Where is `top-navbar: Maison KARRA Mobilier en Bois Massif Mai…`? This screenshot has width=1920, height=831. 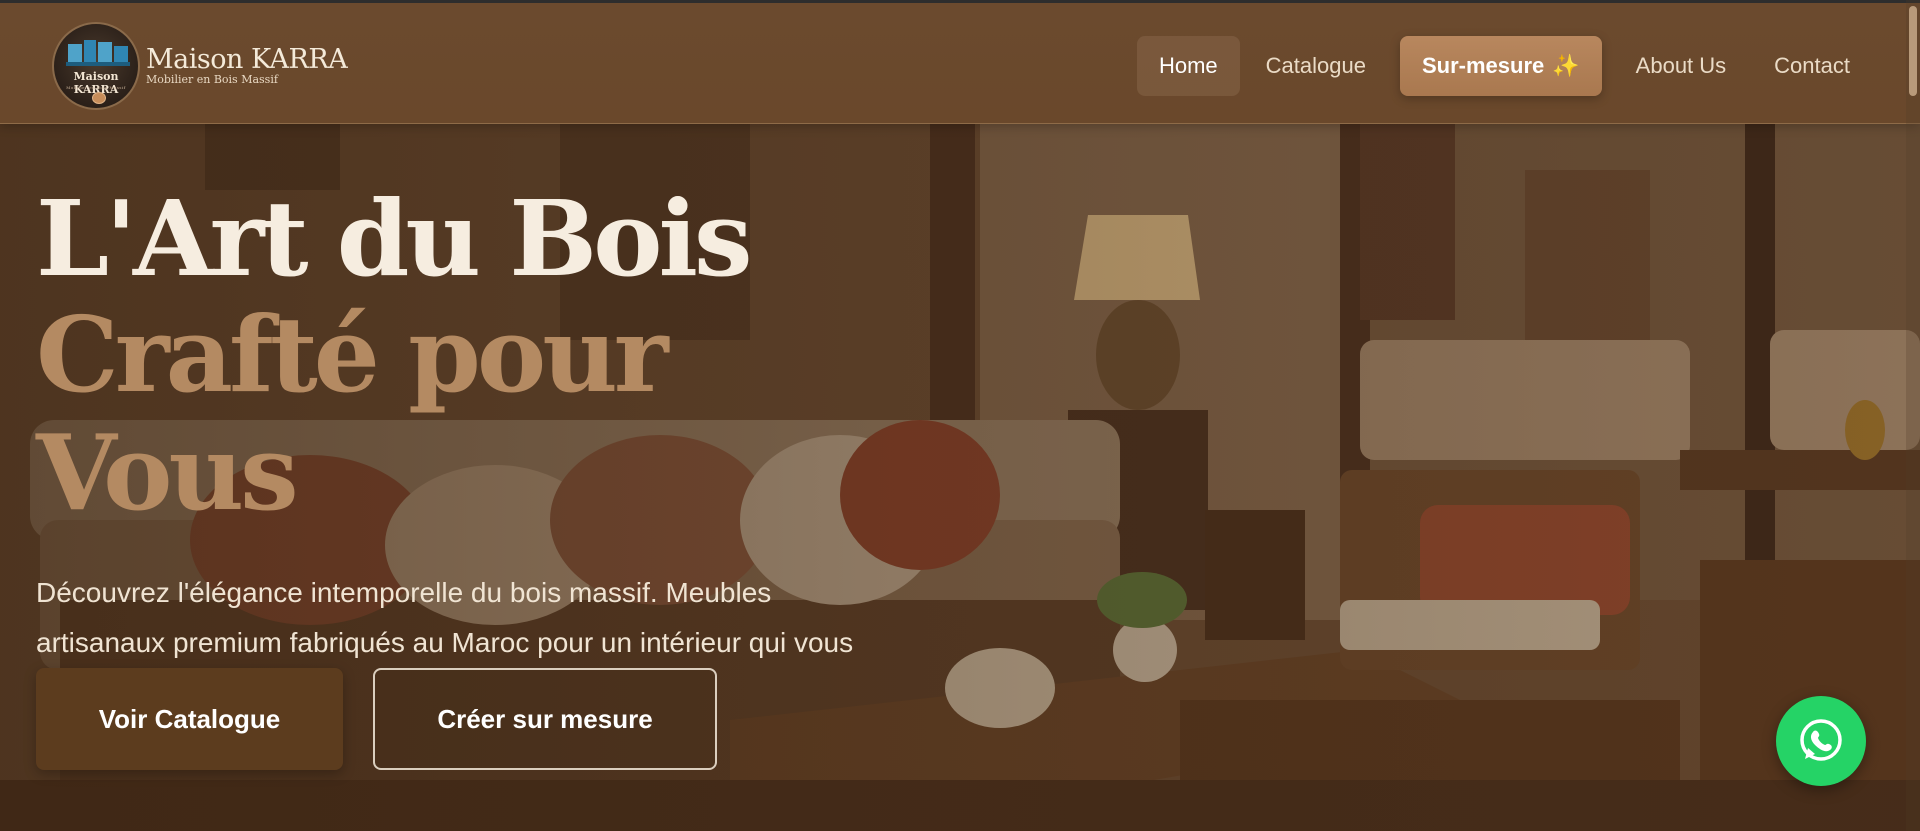
top-navbar: Maison KARRA Mobilier en Bois Massif Mai… is located at coordinates (960, 62).